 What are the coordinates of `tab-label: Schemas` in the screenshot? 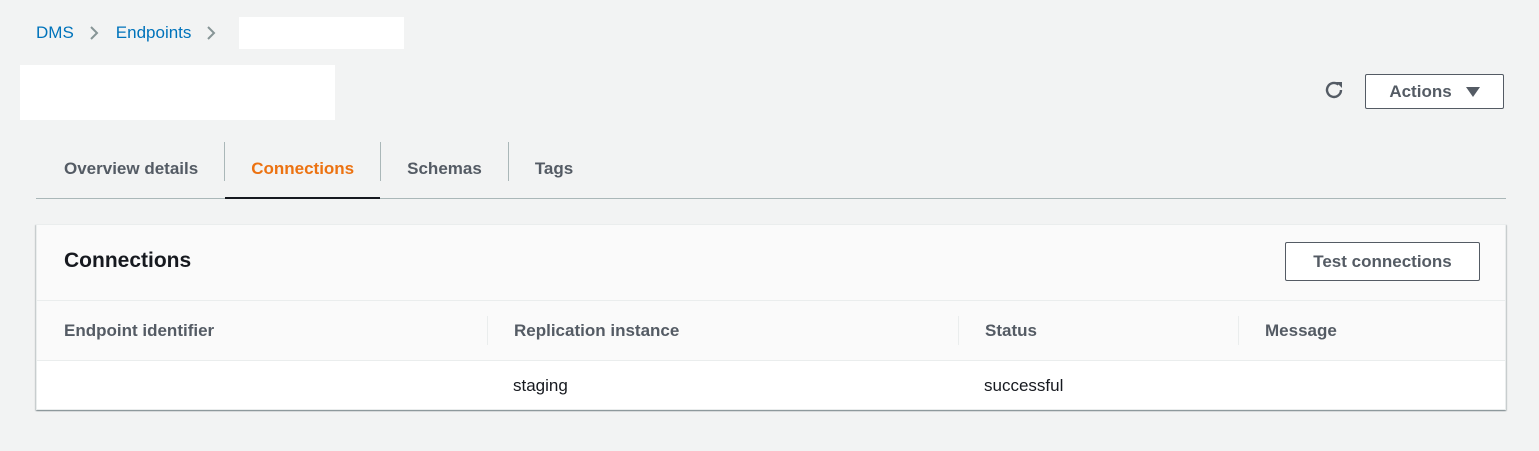 It's located at (444, 168).